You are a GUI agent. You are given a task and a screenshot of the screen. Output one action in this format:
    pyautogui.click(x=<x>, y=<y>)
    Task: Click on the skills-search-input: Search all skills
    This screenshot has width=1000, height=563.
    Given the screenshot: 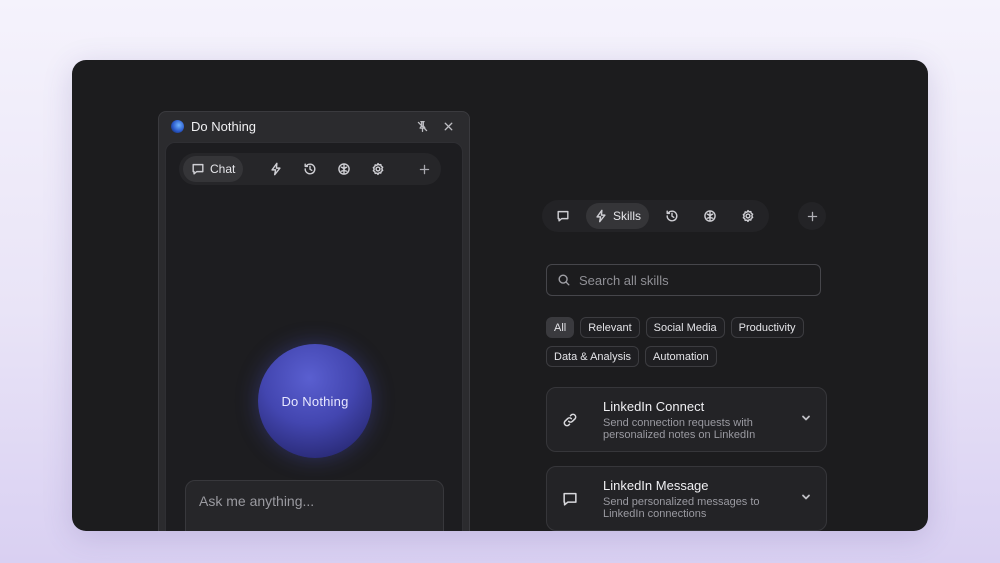 What is the action you would take?
    pyautogui.click(x=683, y=280)
    